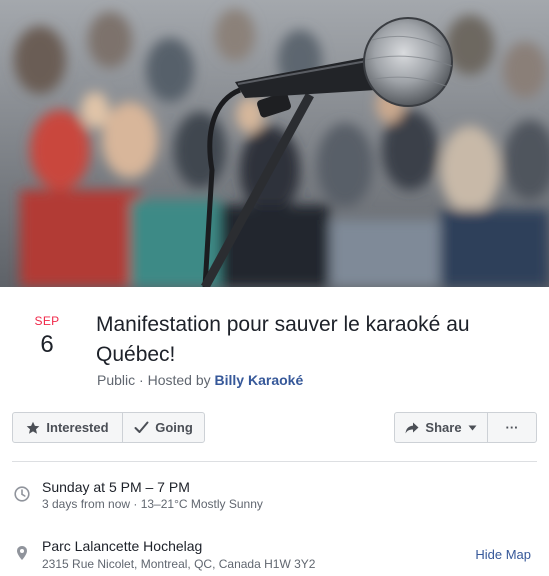 This screenshot has width=549, height=576. I want to click on section-divider, so click(274, 461).